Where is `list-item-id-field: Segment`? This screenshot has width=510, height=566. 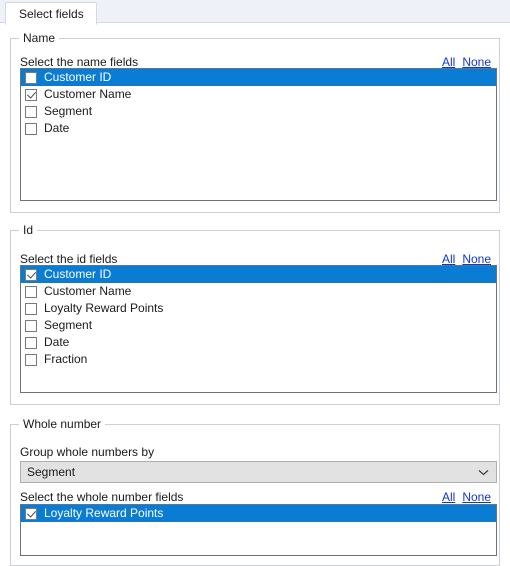
list-item-id-field: Segment is located at coordinates (258, 325).